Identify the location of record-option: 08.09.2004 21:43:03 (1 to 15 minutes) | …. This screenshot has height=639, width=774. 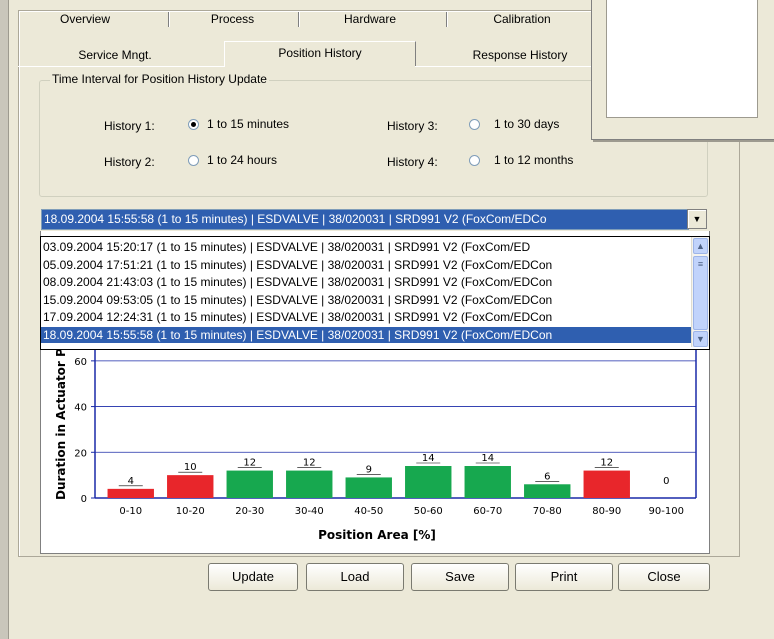
(366, 282).